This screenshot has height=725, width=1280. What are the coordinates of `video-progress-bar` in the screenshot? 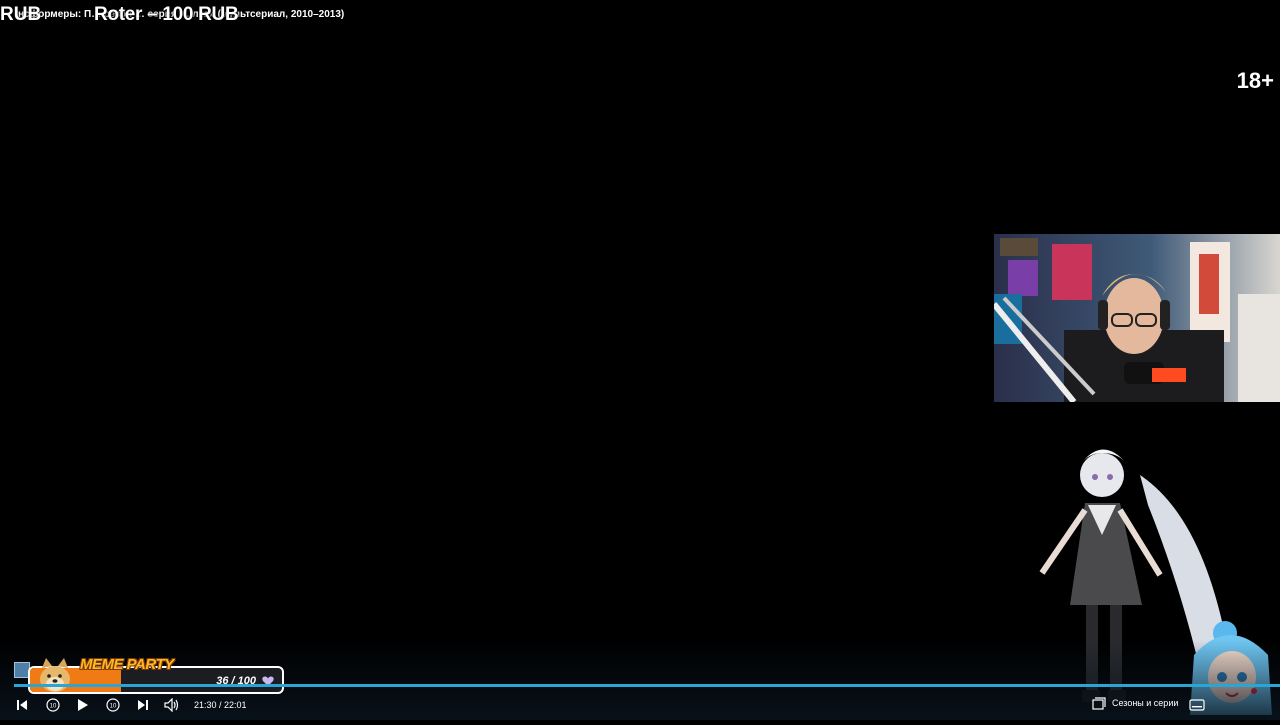 It's located at (647, 685).